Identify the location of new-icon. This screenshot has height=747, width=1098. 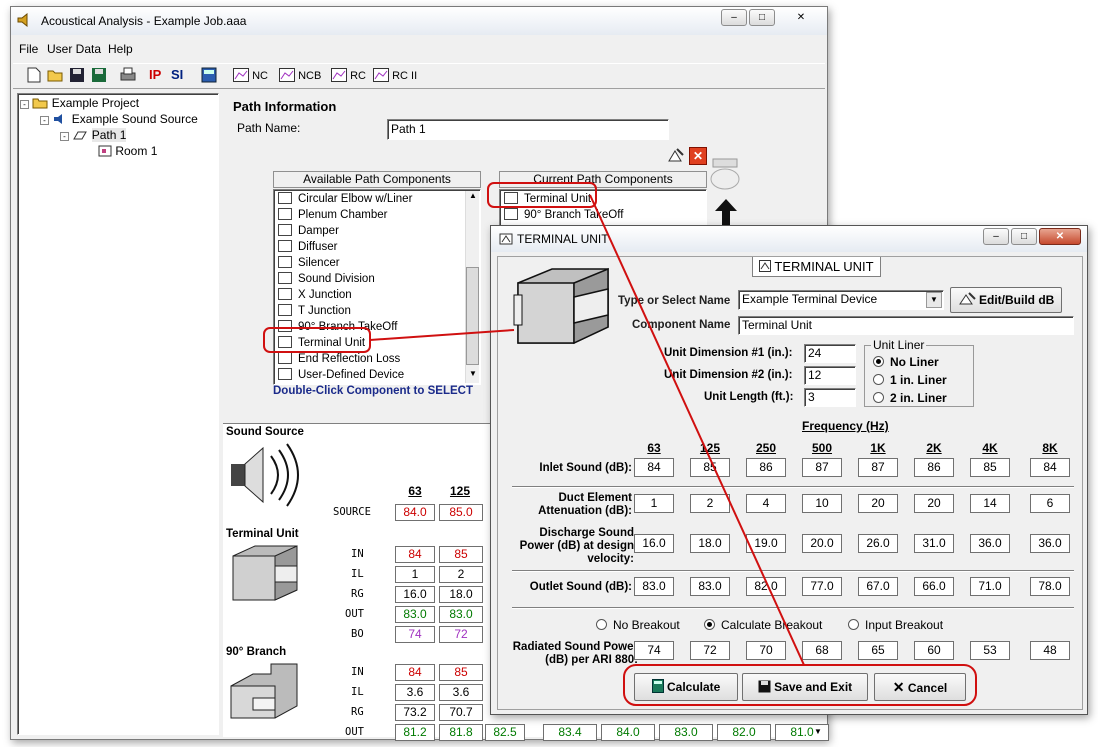
(34, 77).